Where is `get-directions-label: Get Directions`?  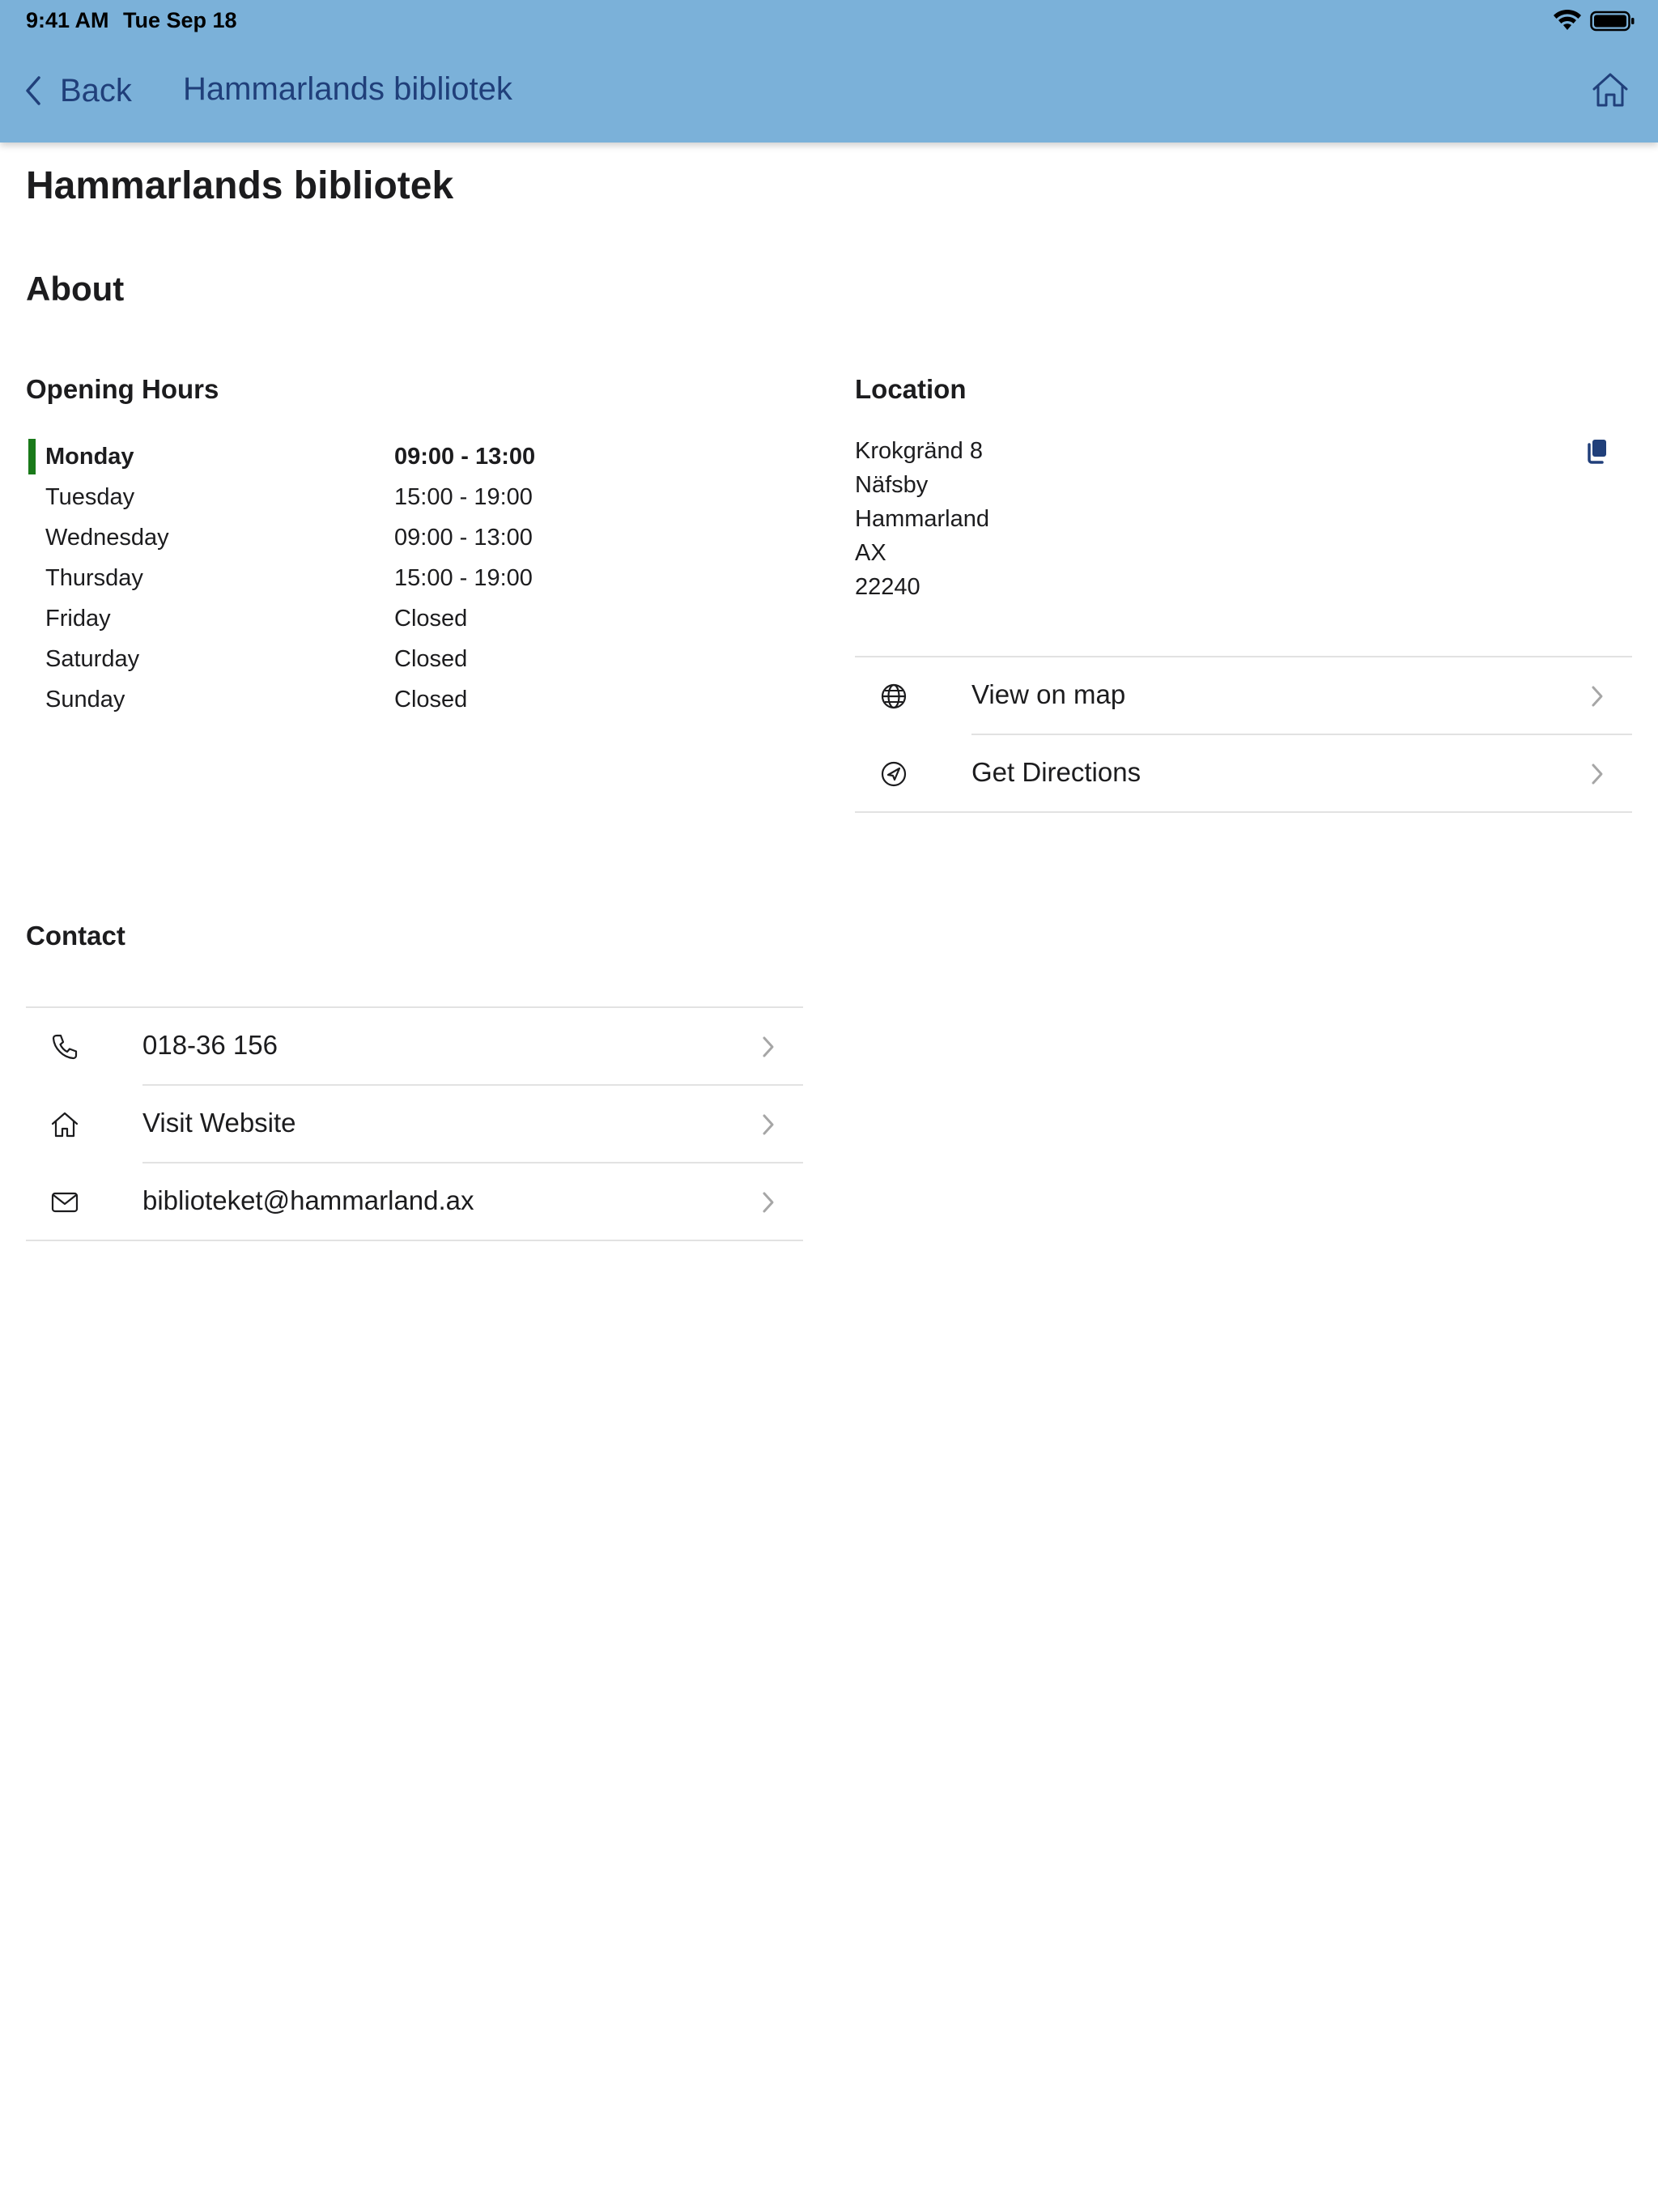
get-directions-label: Get Directions is located at coordinates (1056, 772).